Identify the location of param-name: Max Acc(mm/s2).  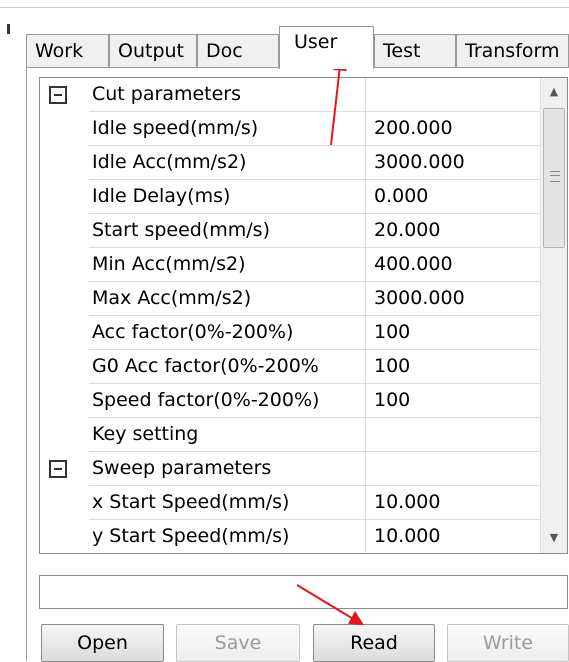
(227, 299).